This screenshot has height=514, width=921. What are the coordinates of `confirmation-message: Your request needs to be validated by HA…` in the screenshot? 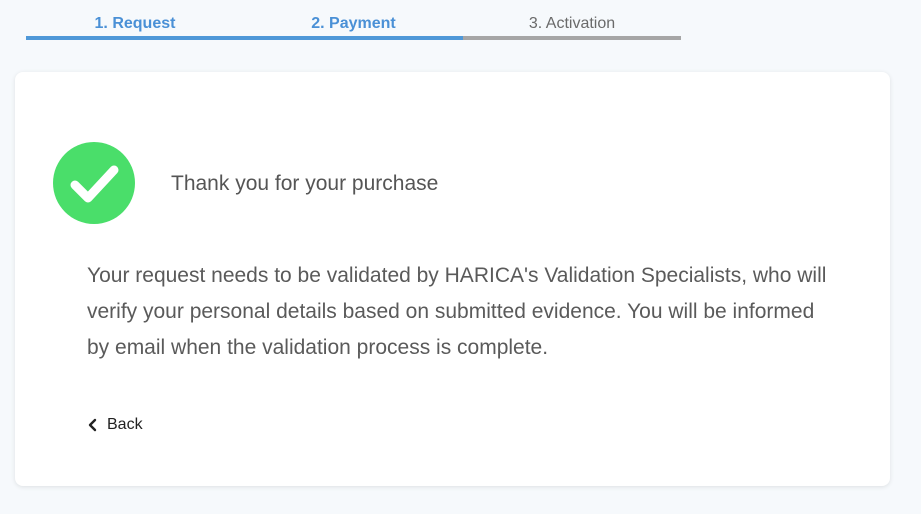 It's located at (457, 311).